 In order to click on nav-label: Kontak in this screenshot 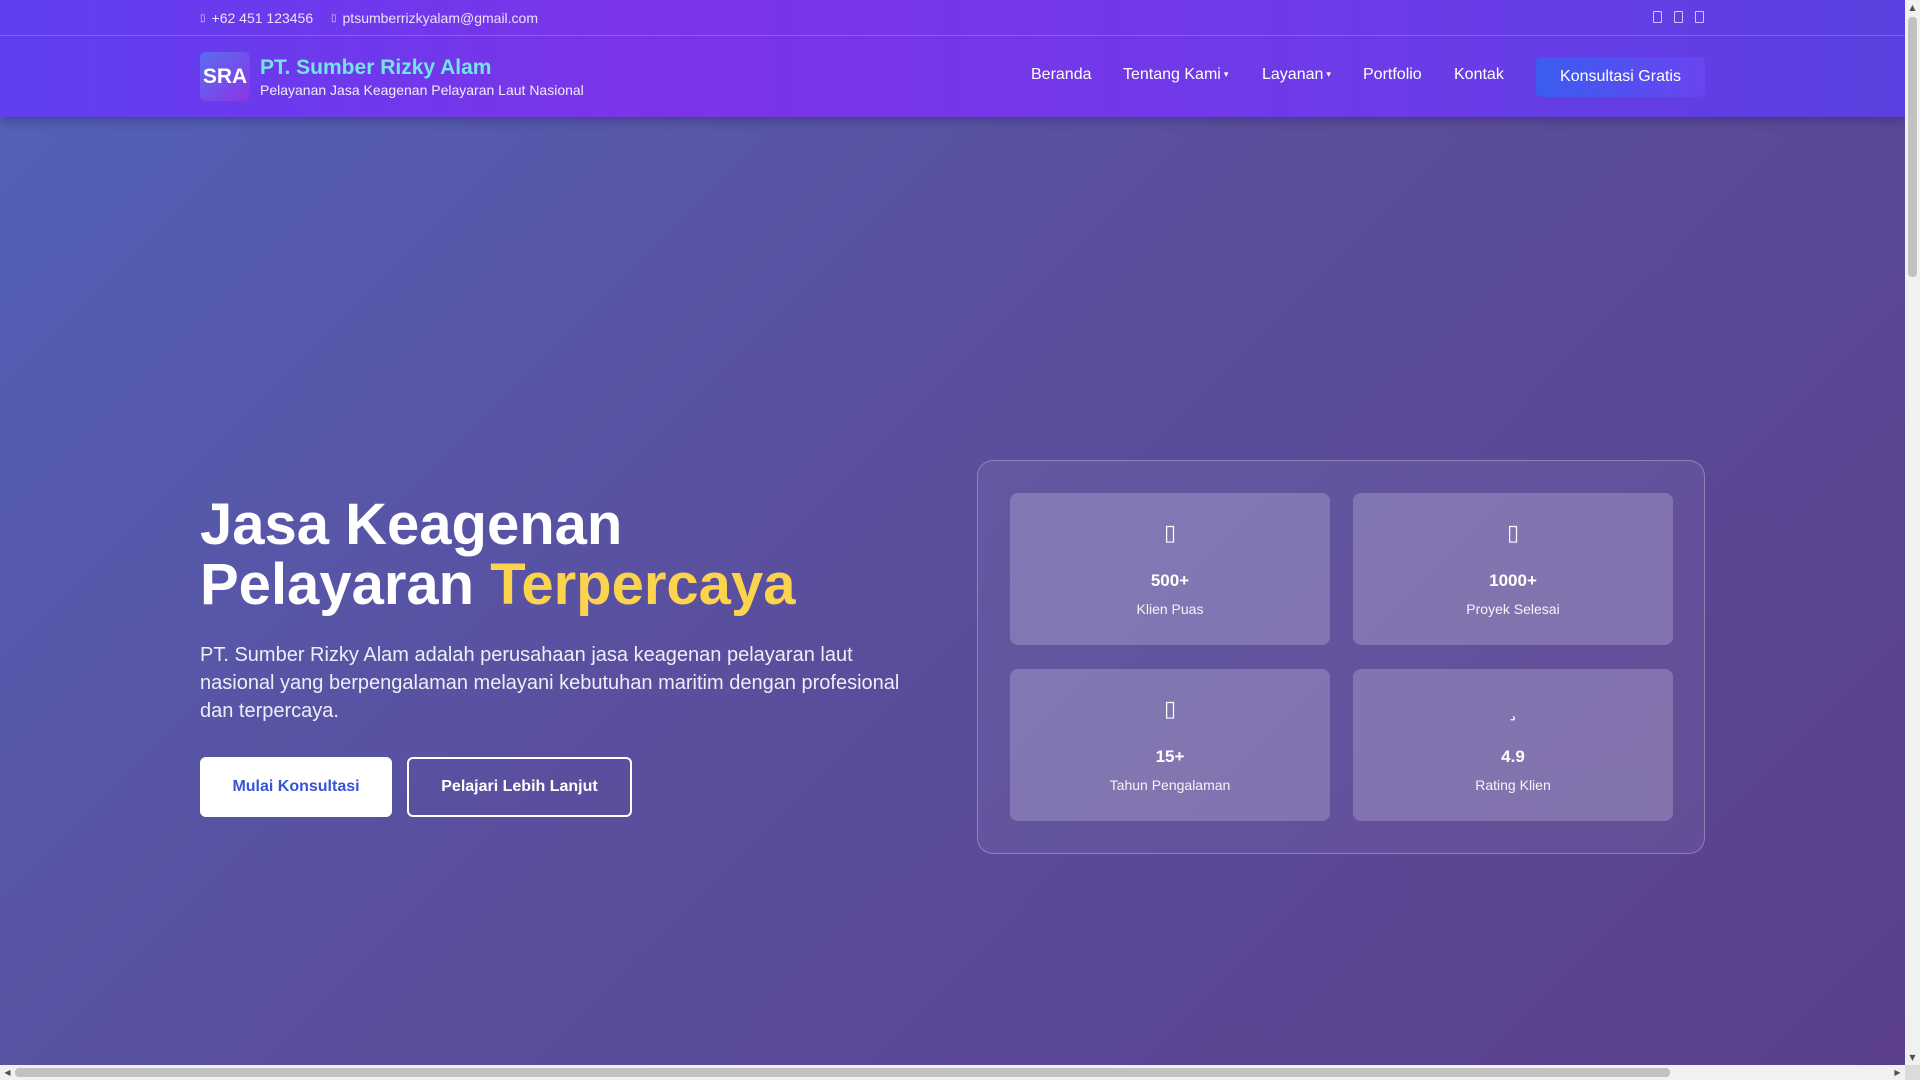, I will do `click(1479, 74)`.